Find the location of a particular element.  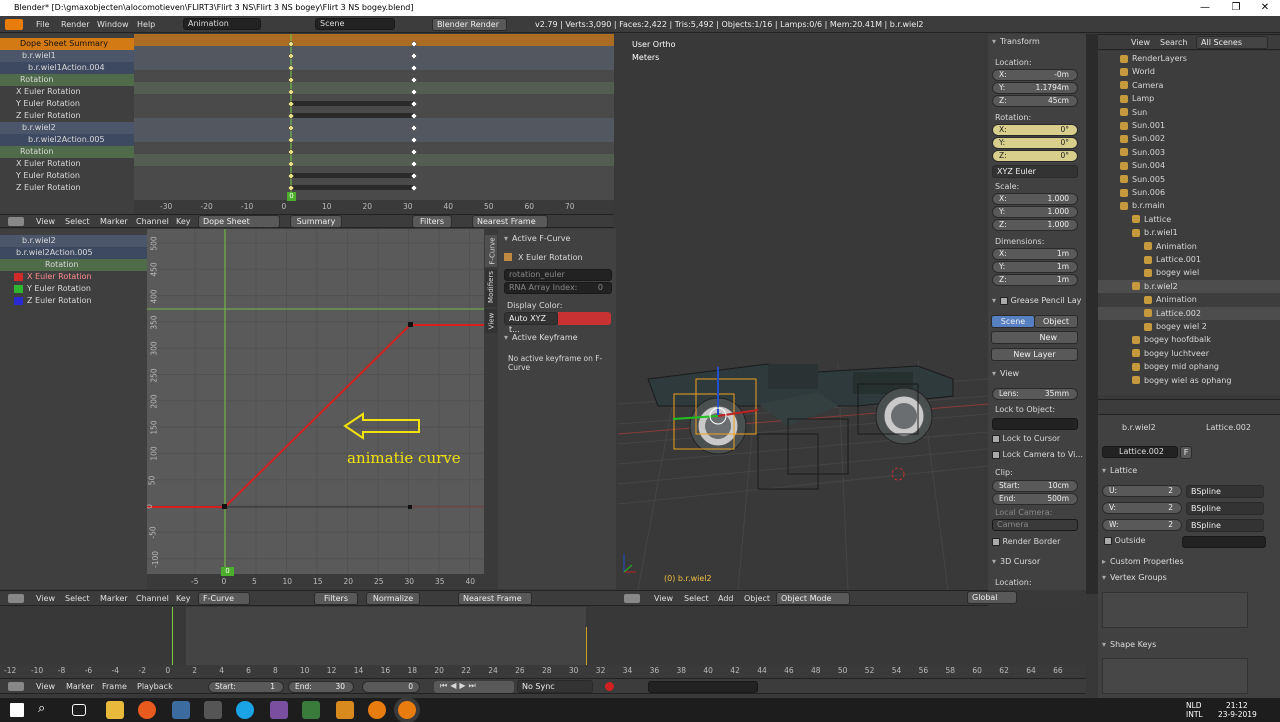

outliner-item: Animation is located at coordinates (1189, 299).